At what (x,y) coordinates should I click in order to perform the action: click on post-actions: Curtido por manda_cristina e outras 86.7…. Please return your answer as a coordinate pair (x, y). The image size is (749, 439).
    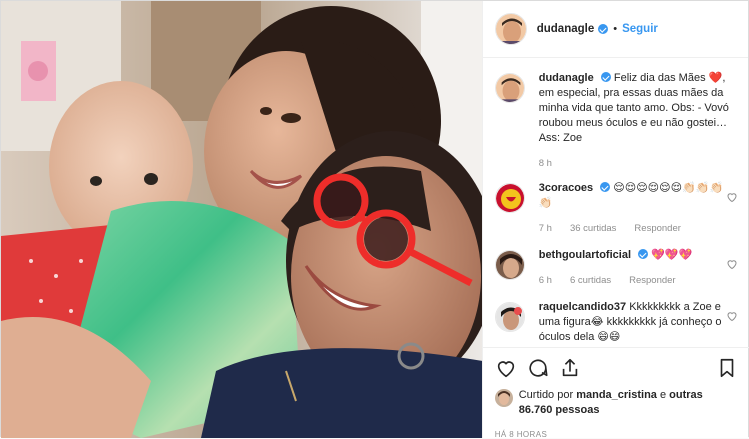
    Looking at the image, I should click on (615, 393).